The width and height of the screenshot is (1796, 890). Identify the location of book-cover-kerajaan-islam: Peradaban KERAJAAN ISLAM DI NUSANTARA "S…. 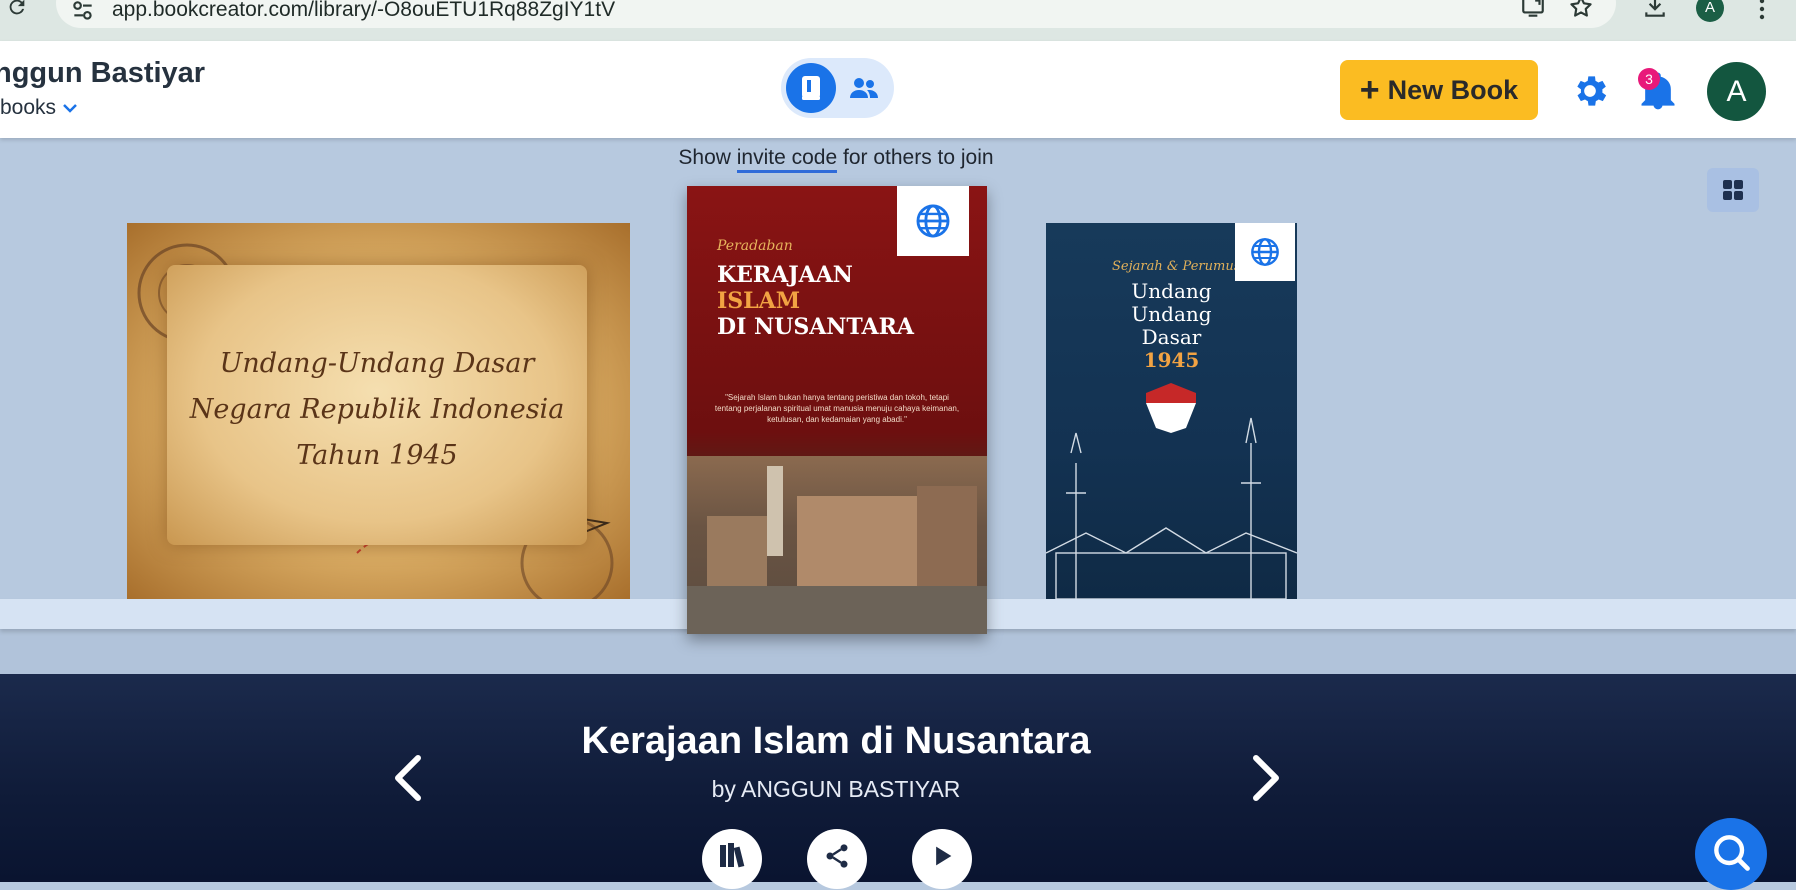
(837, 410).